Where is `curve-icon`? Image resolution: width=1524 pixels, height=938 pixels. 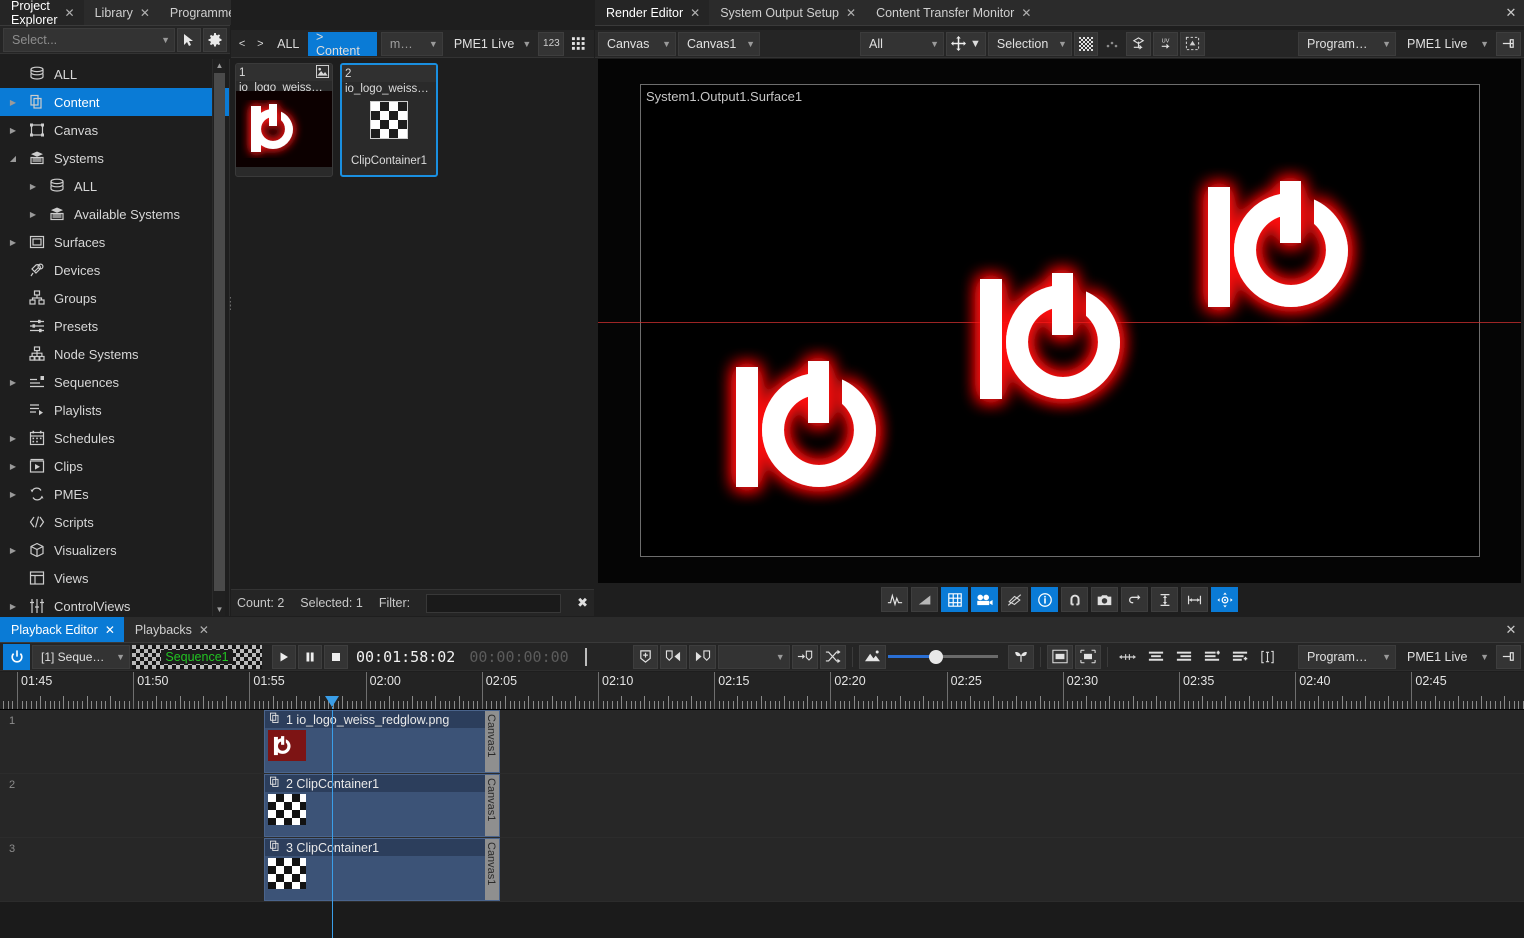
curve-icon is located at coordinates (894, 599).